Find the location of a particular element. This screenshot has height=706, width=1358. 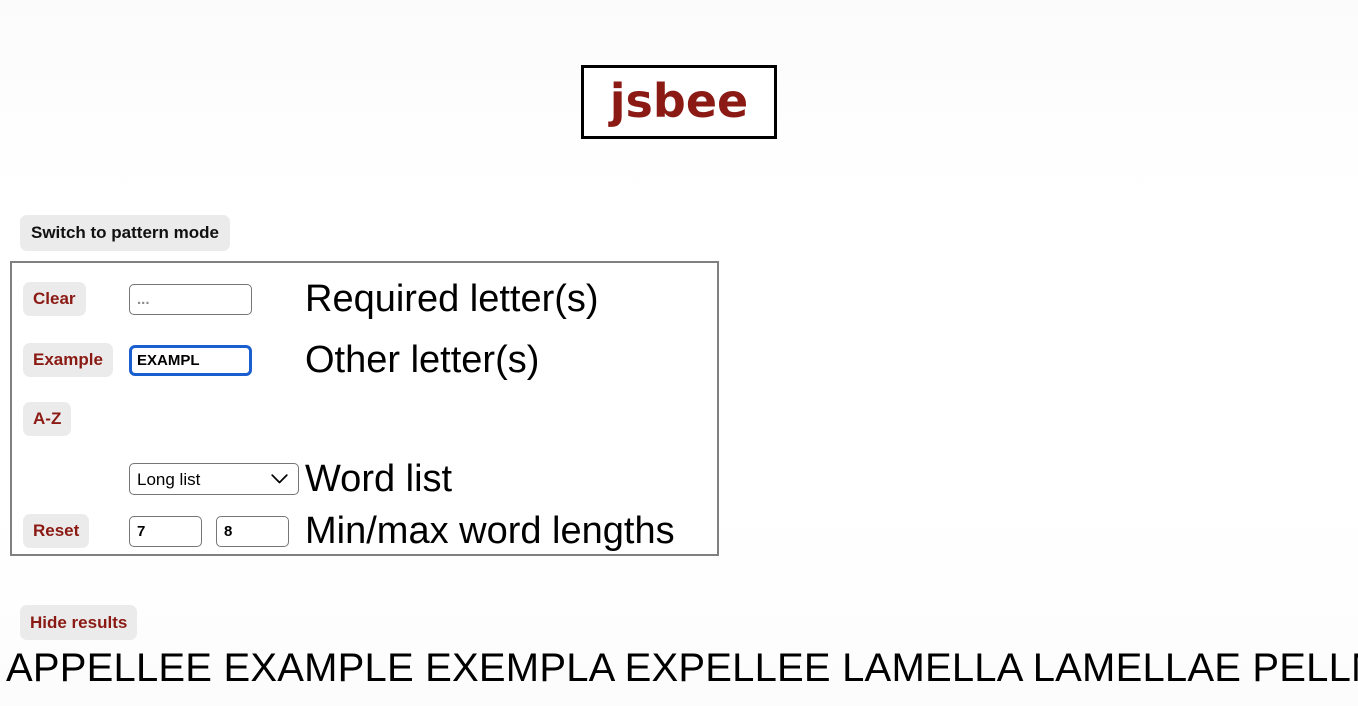

form-row-alphabet: A-Z is located at coordinates (364, 419).